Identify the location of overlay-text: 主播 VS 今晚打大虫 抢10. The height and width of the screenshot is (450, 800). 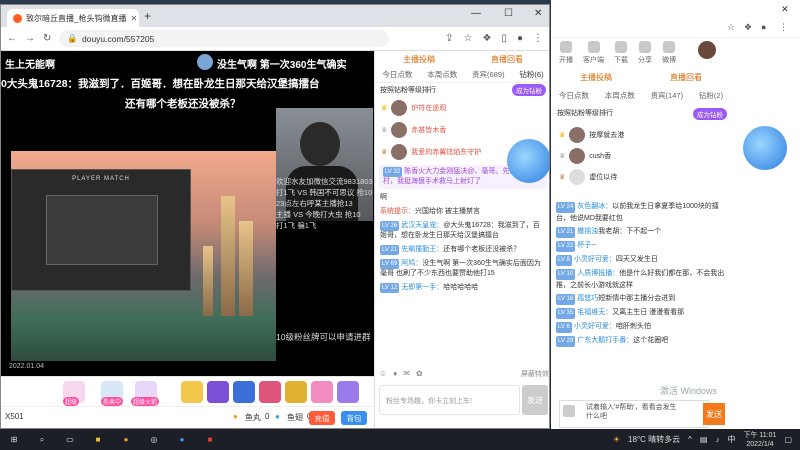
(318, 214).